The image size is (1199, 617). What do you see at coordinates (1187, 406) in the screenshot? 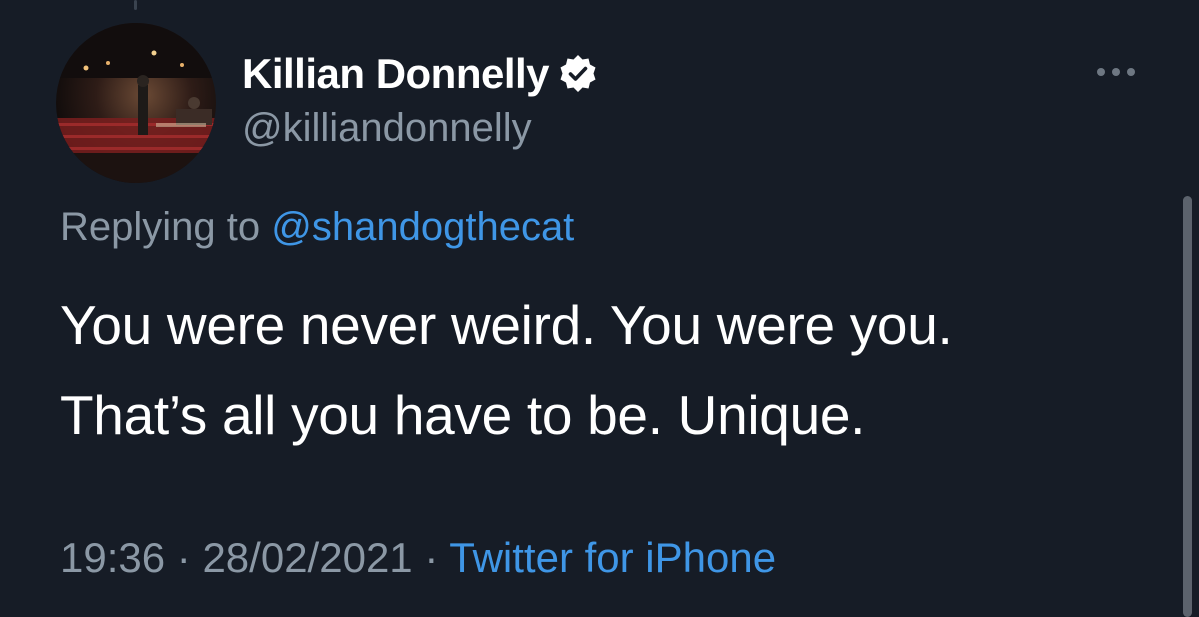
I see `scrollbar` at bounding box center [1187, 406].